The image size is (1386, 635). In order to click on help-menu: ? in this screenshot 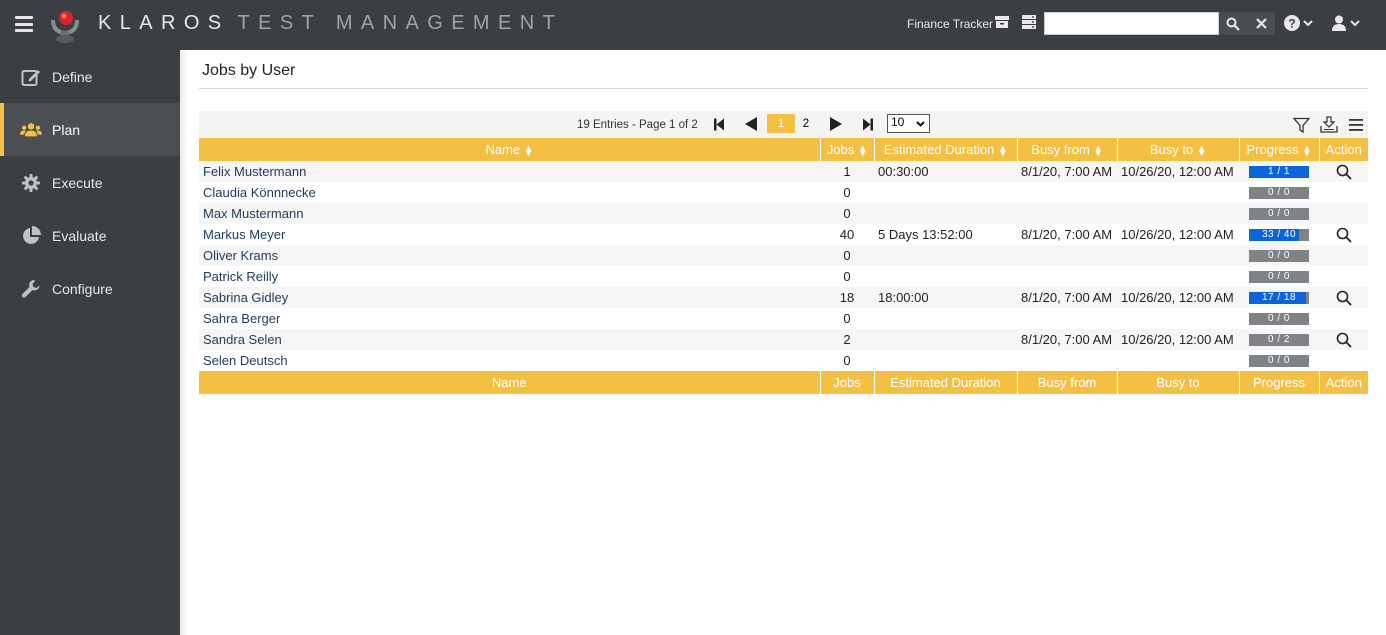, I will do `click(1298, 23)`.